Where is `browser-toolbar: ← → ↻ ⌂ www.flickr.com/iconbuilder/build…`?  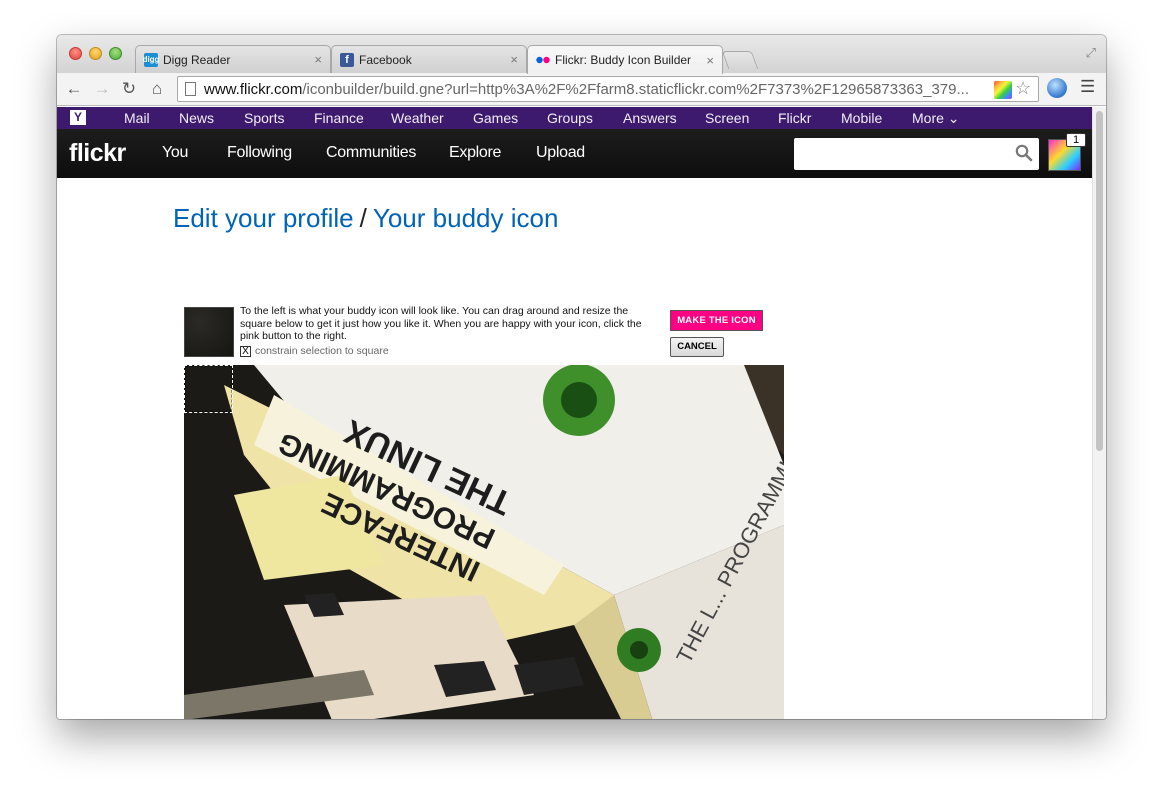
browser-toolbar: ← → ↻ ⌂ www.flickr.com/iconbuilder/build… is located at coordinates (581, 89).